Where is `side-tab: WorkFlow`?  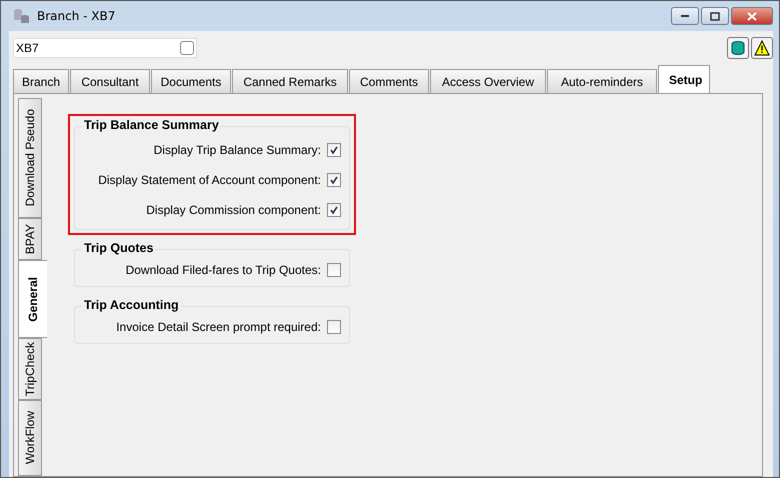
side-tab: WorkFlow is located at coordinates (30, 438).